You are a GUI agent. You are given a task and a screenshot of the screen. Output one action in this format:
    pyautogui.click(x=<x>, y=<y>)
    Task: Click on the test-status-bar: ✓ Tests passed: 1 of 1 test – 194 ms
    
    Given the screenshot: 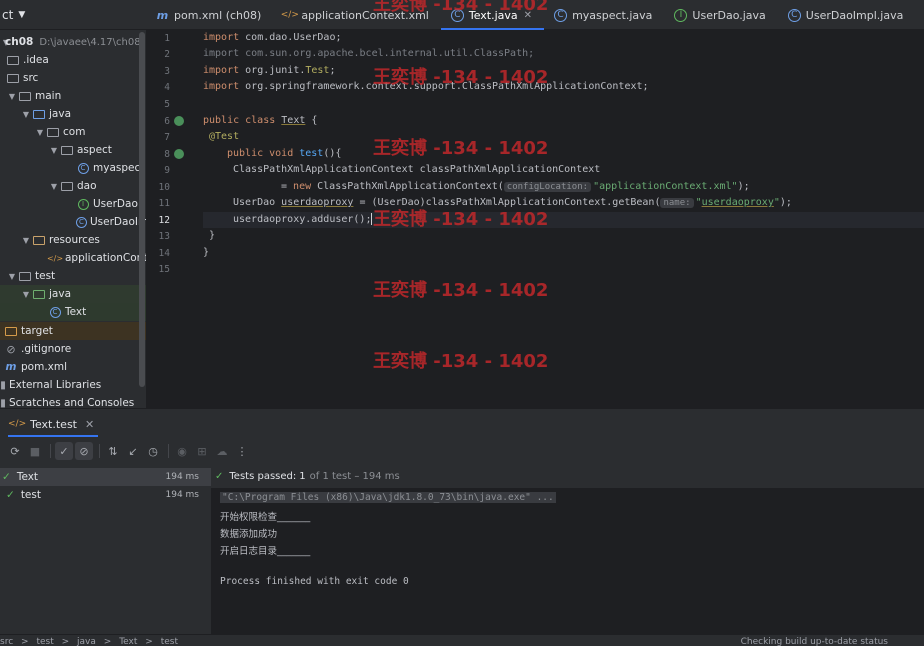 What is the action you would take?
    pyautogui.click(x=567, y=476)
    